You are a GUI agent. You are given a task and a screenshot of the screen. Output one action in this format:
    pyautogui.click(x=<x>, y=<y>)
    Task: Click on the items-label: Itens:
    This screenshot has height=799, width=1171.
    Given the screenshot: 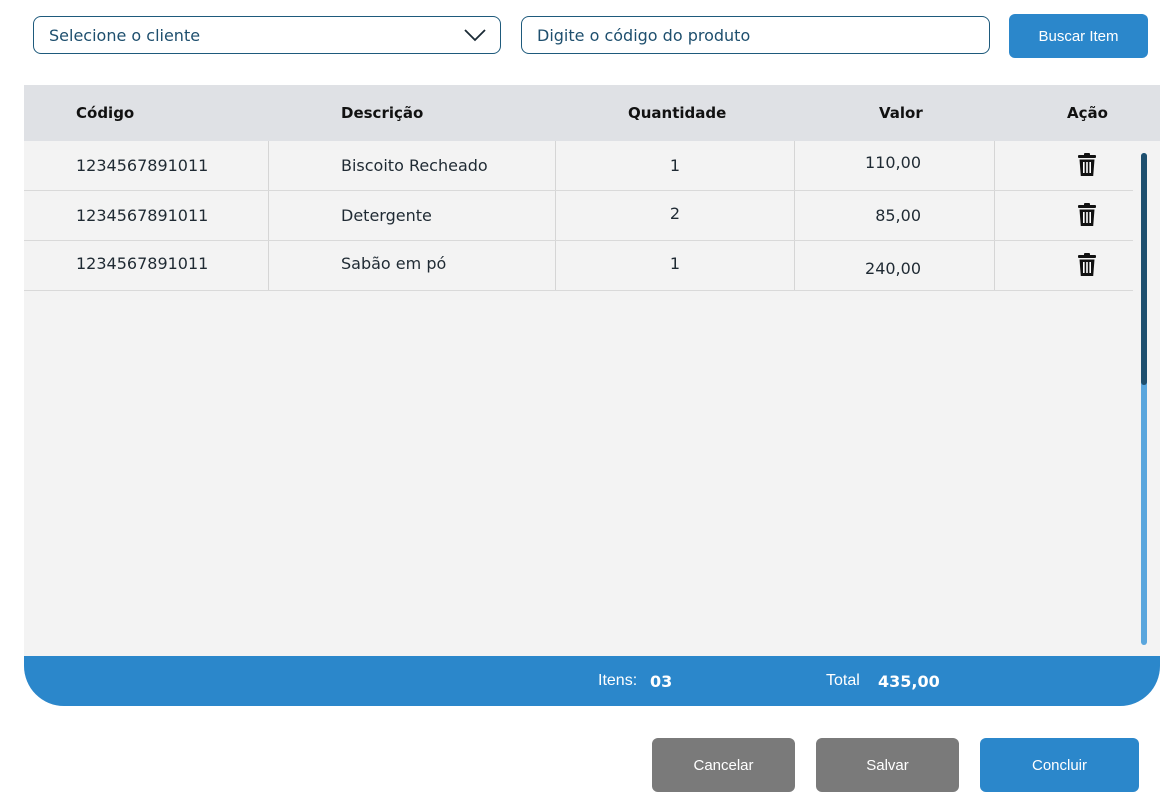 What is the action you would take?
    pyautogui.click(x=618, y=680)
    